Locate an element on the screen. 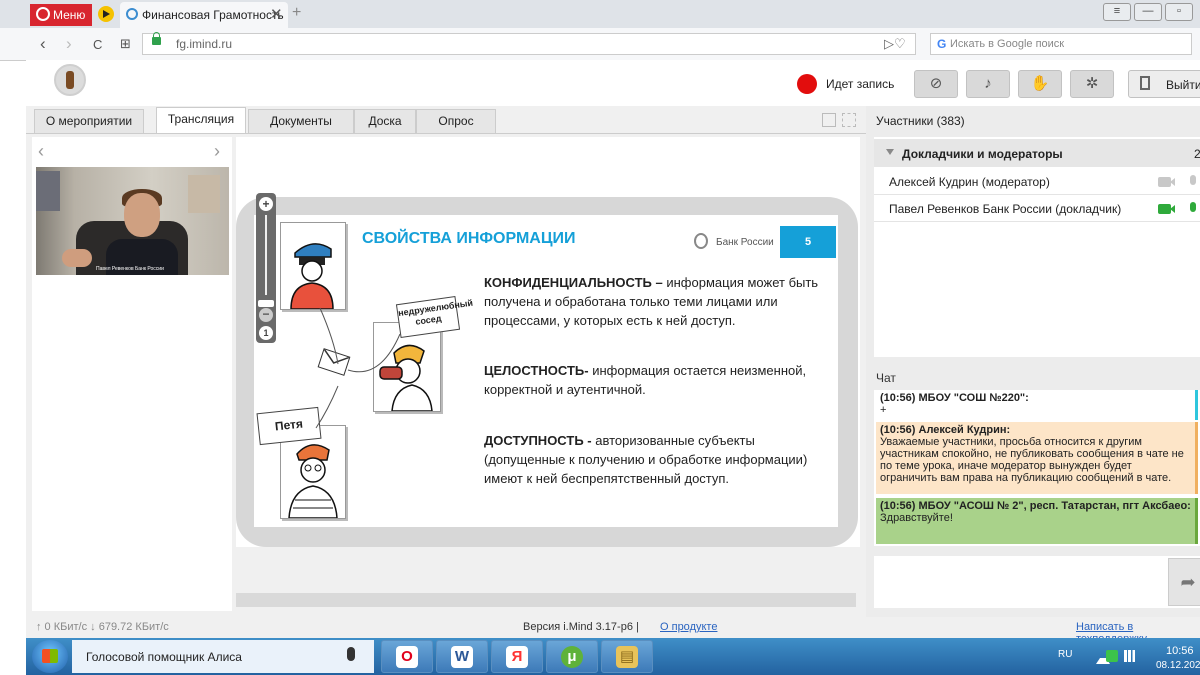  tab-about-event: О мероприятии is located at coordinates (89, 121).